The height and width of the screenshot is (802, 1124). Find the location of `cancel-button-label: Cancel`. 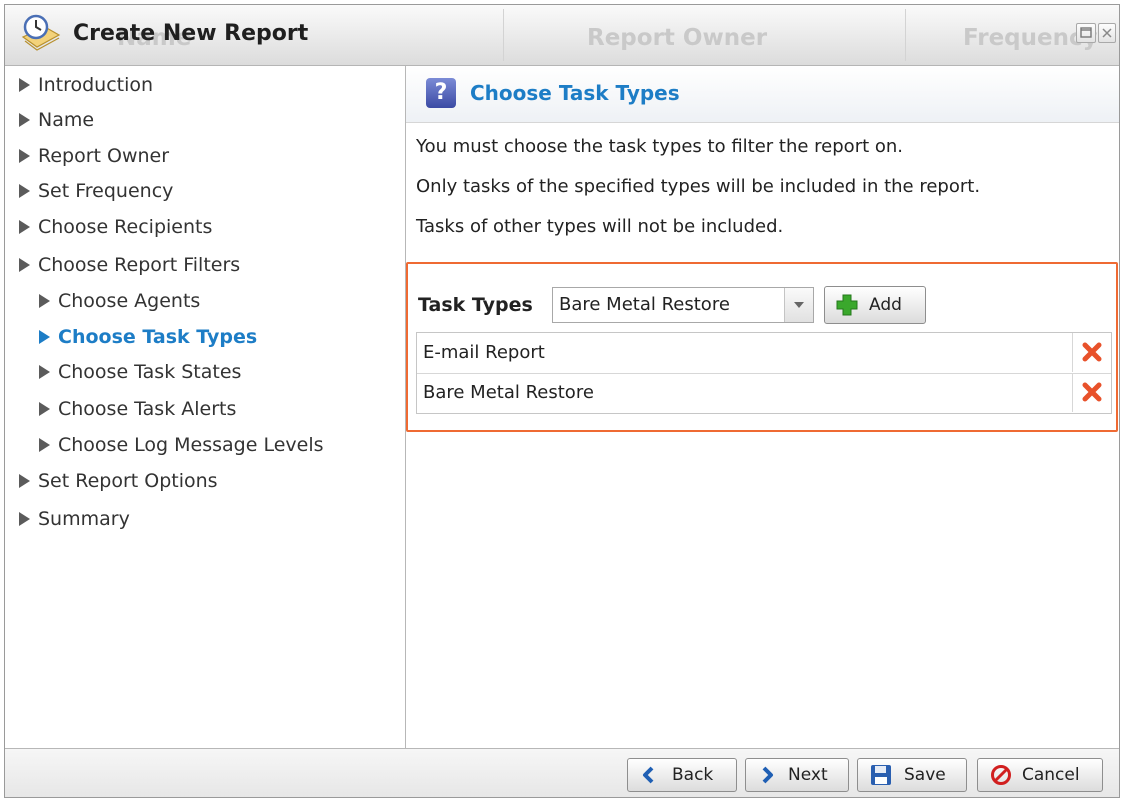

cancel-button-label: Cancel is located at coordinates (1051, 775).